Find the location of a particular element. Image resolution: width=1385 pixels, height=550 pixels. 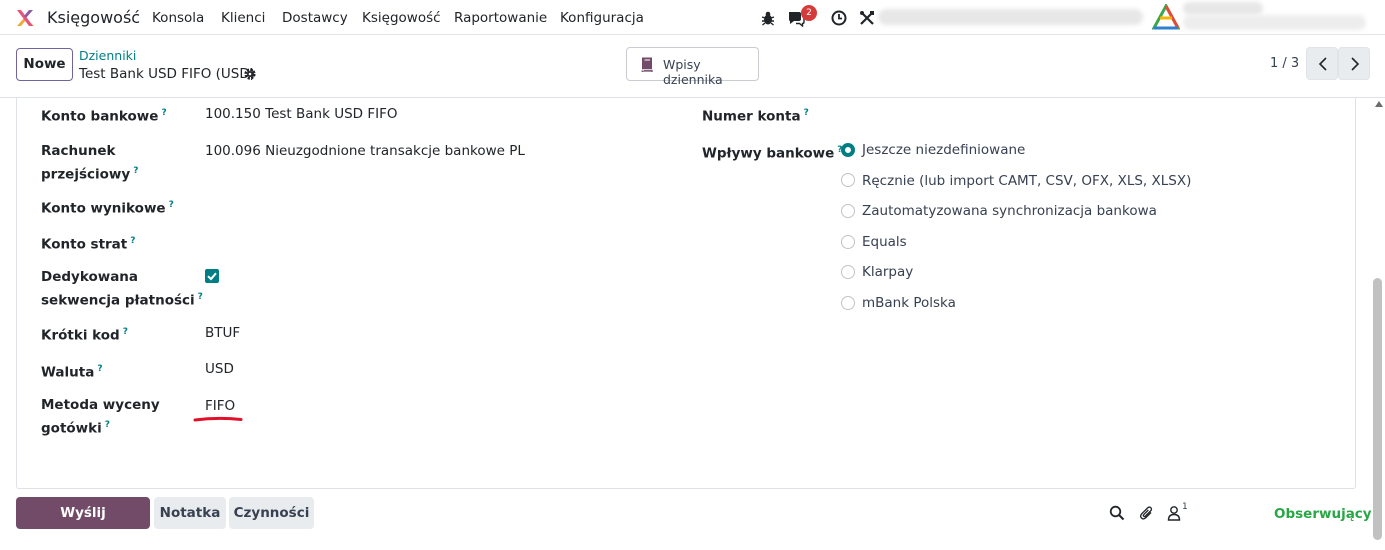

bank-feed-radio-equals is located at coordinates (848, 242).